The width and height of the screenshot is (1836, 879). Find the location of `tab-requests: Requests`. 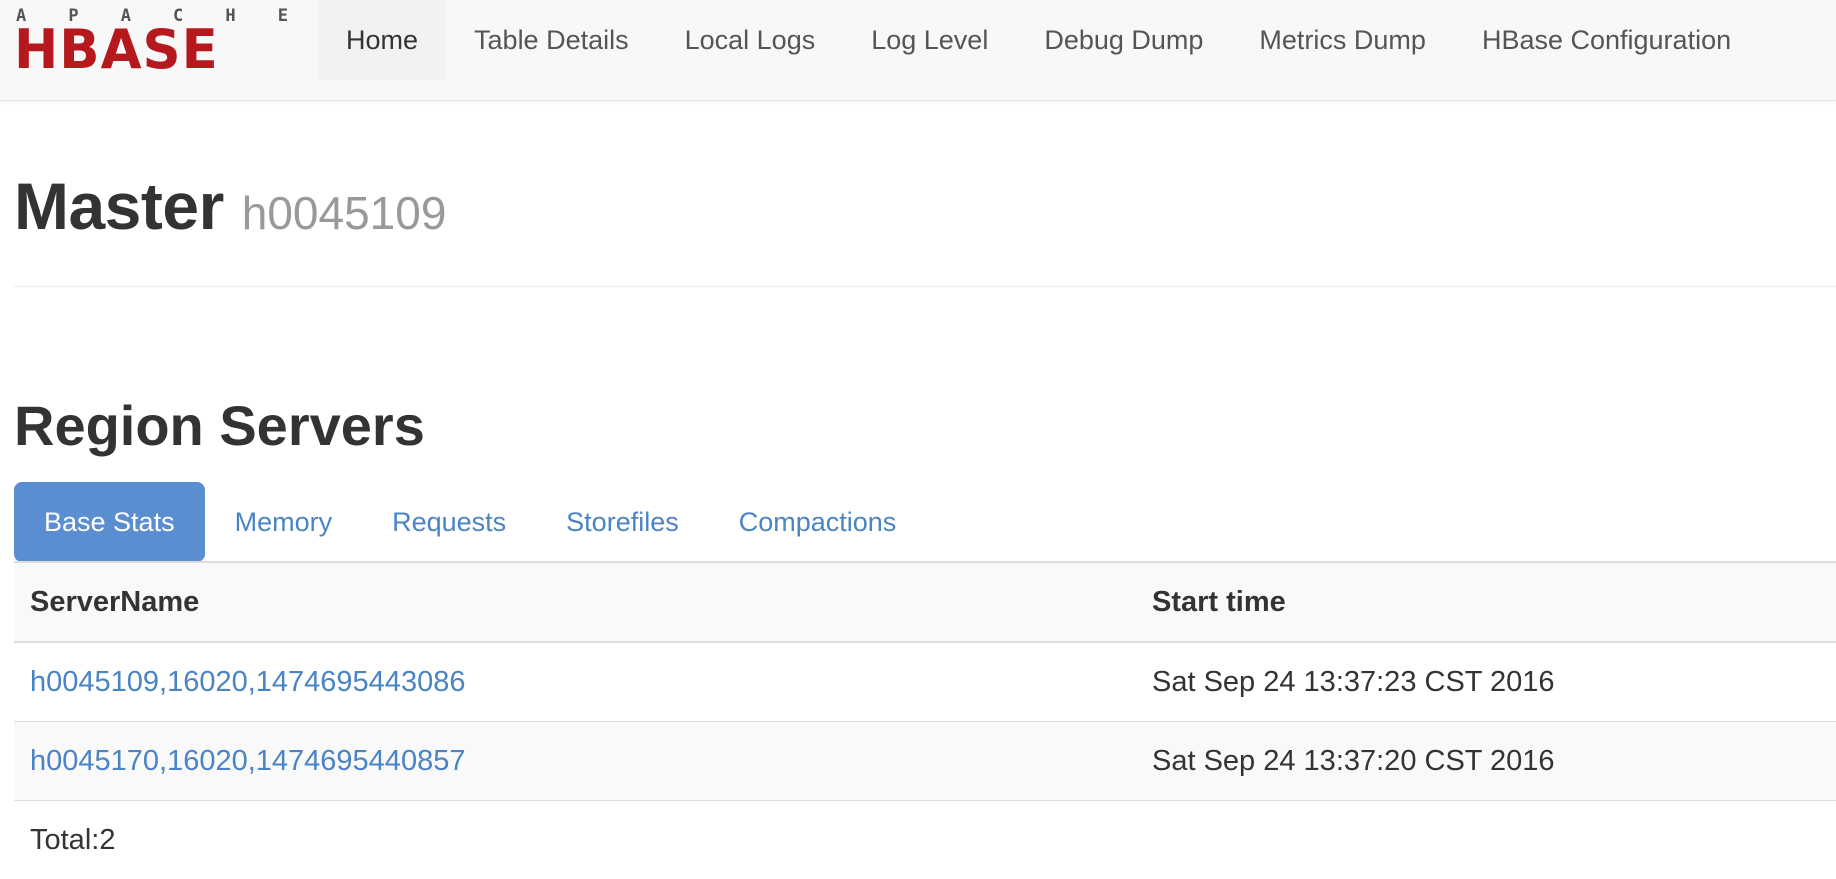

tab-requests: Requests is located at coordinates (449, 522).